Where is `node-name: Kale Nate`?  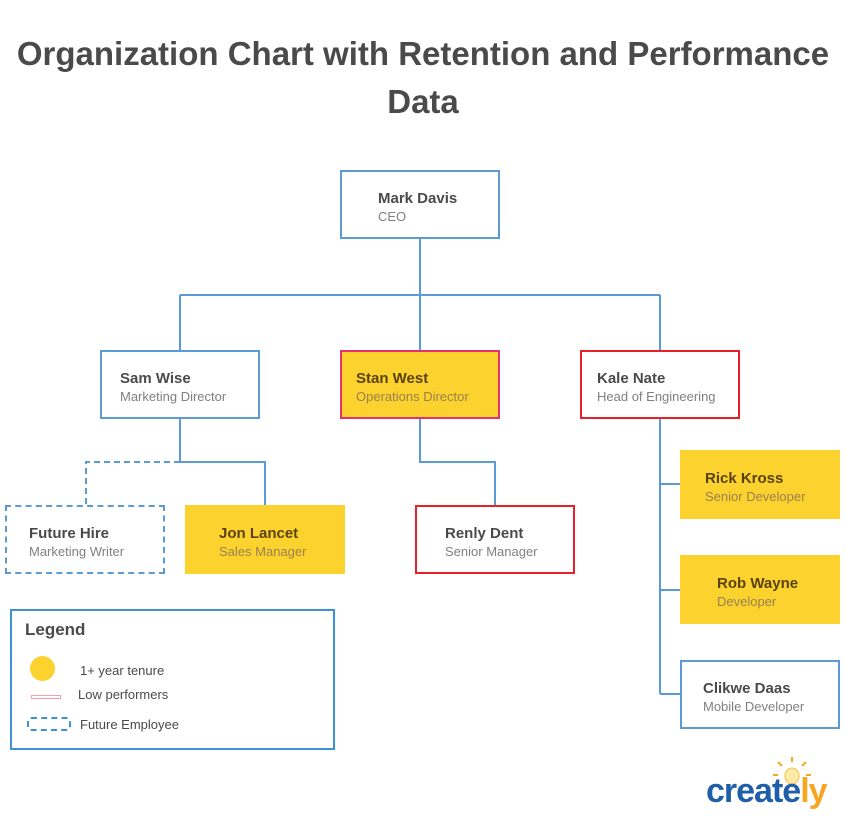 node-name: Kale Nate is located at coordinates (631, 378).